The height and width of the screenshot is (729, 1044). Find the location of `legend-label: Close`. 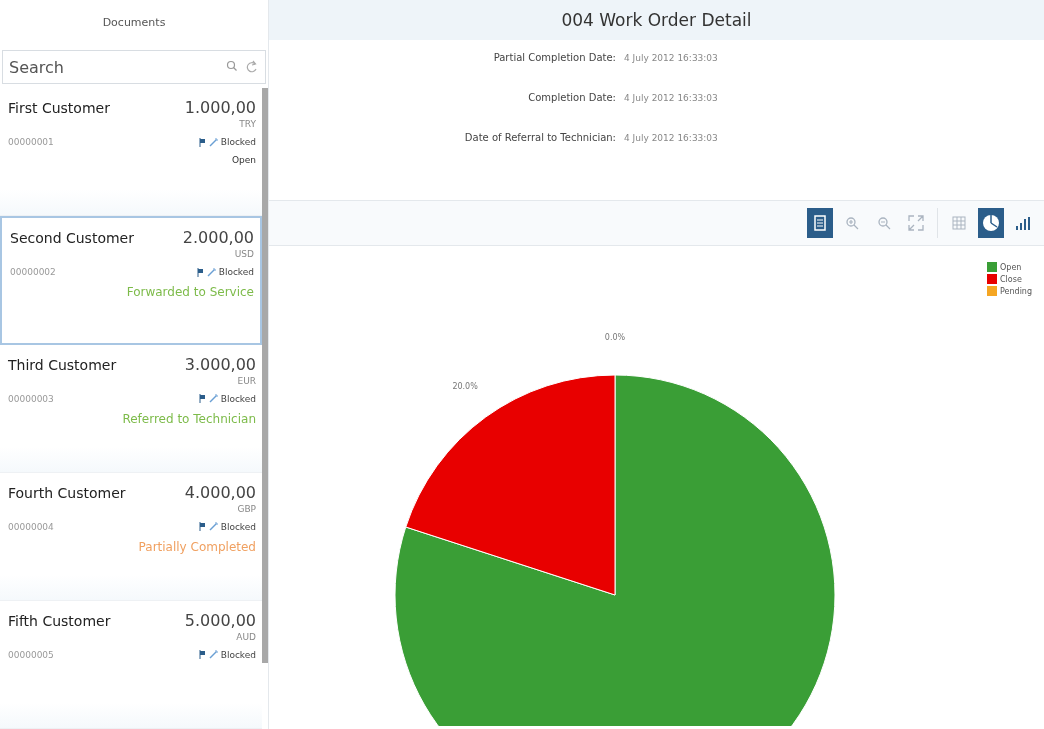

legend-label: Close is located at coordinates (1011, 279).